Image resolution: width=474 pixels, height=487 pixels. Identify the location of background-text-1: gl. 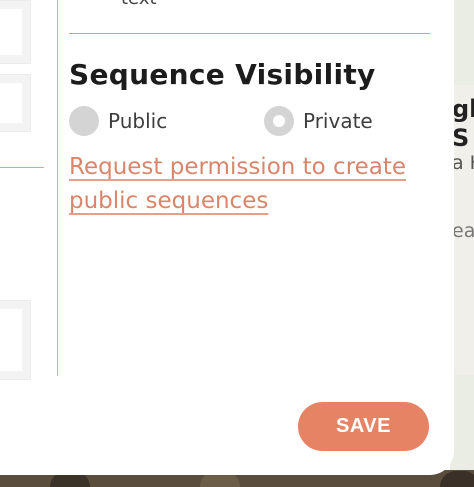
(463, 109).